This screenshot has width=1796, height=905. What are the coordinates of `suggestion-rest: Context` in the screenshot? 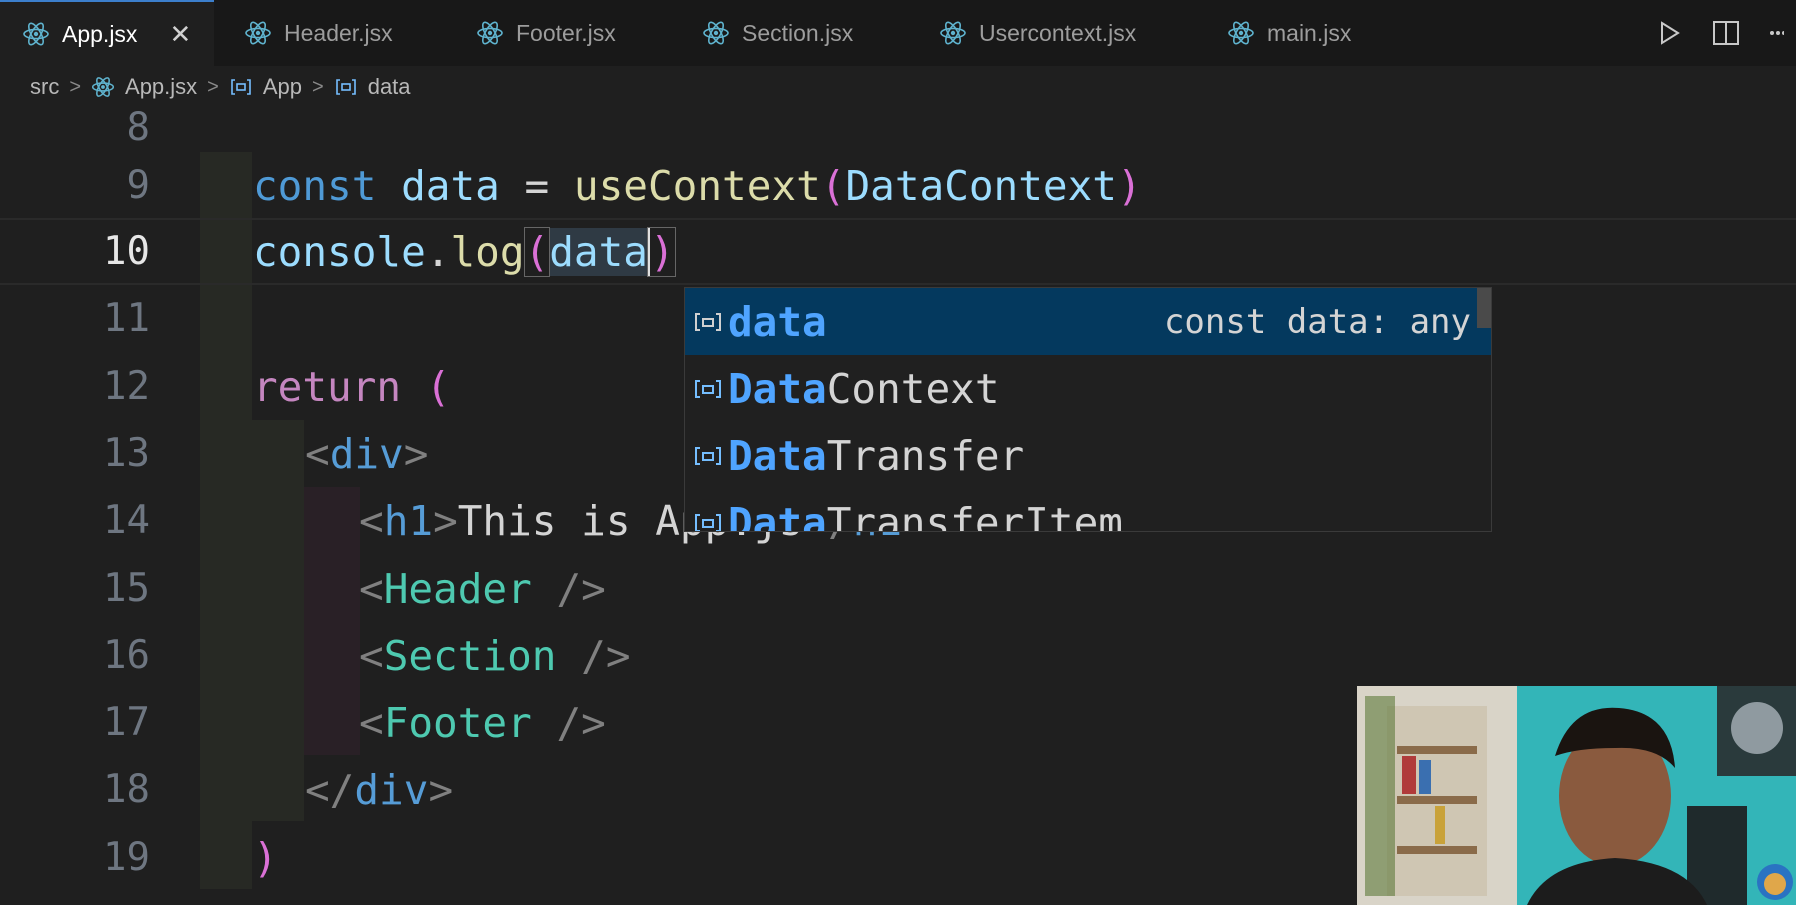 It's located at (913, 388).